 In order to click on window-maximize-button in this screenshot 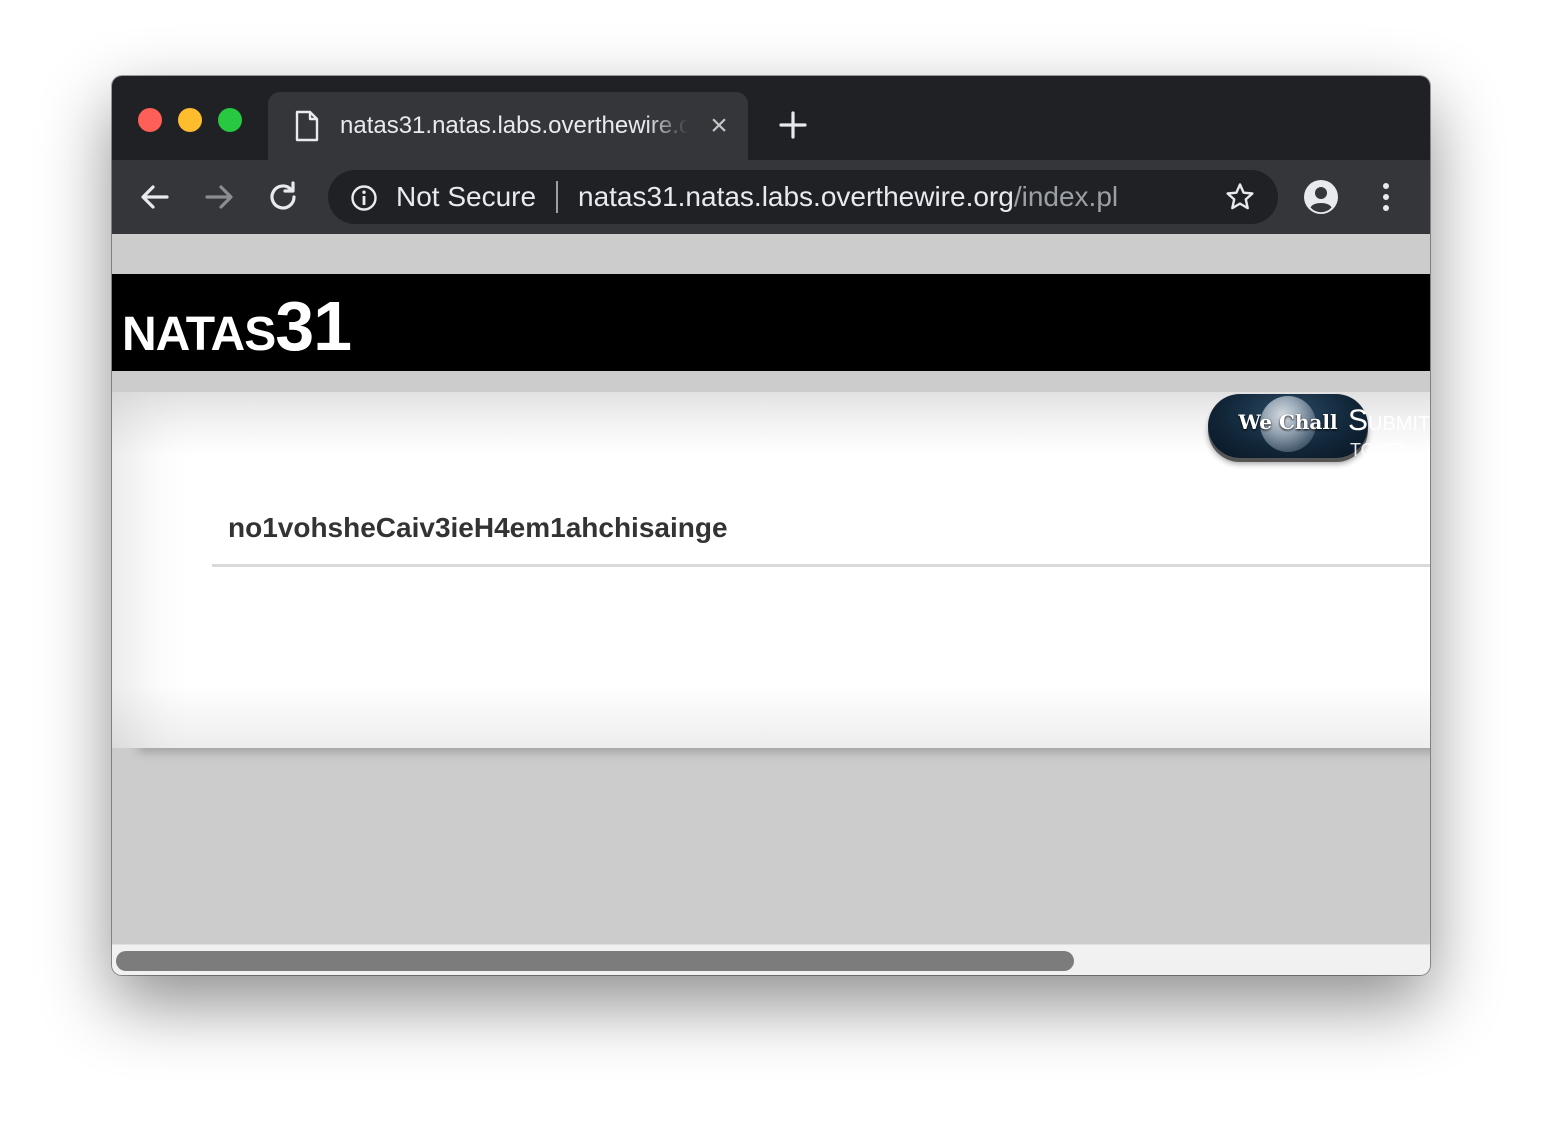, I will do `click(230, 120)`.